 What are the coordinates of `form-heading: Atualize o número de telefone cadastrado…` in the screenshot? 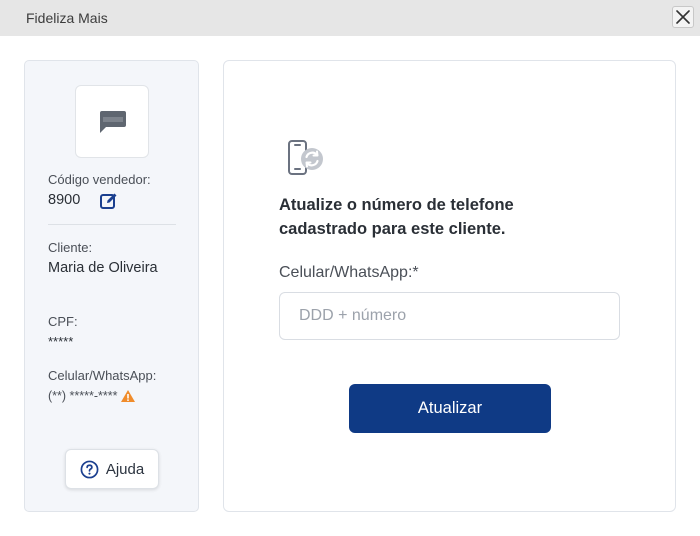 It's located at (396, 217).